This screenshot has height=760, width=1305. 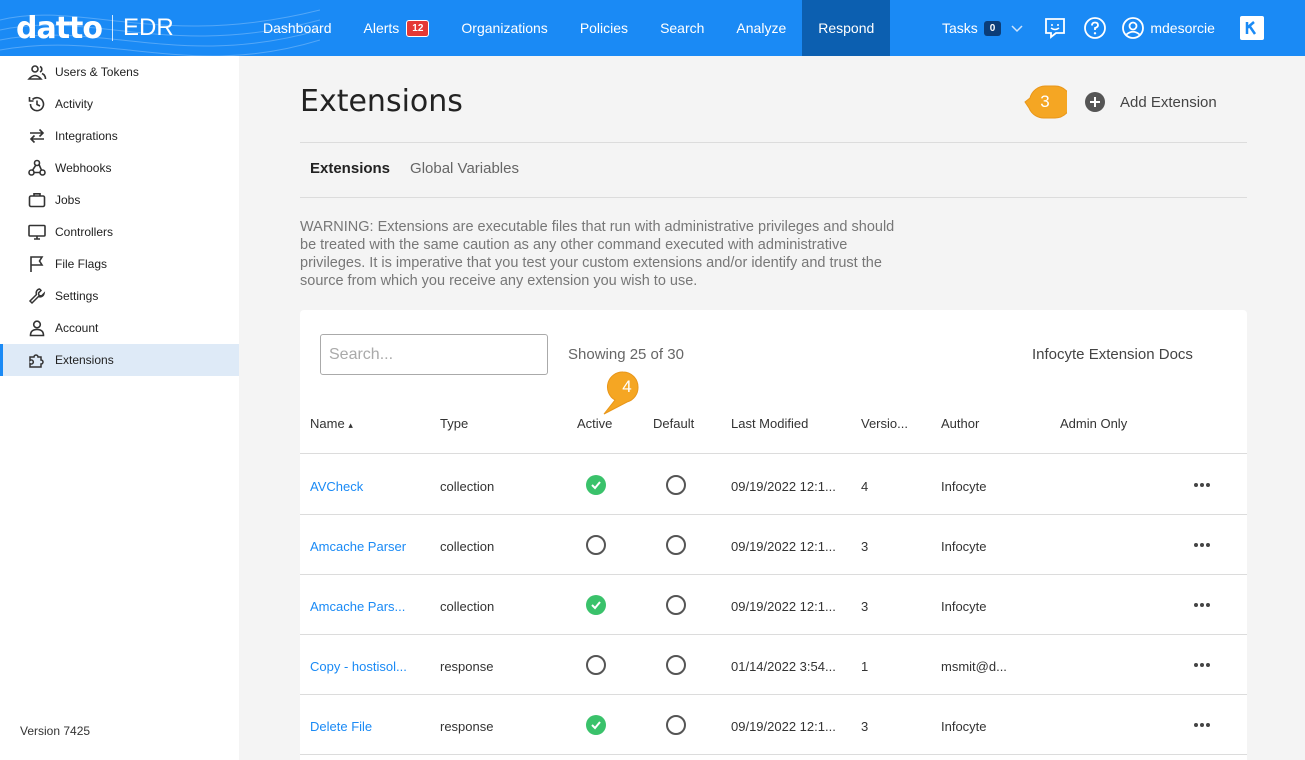 What do you see at coordinates (1093, 423) in the screenshot?
I see `column-header-admin-only: Admin Only` at bounding box center [1093, 423].